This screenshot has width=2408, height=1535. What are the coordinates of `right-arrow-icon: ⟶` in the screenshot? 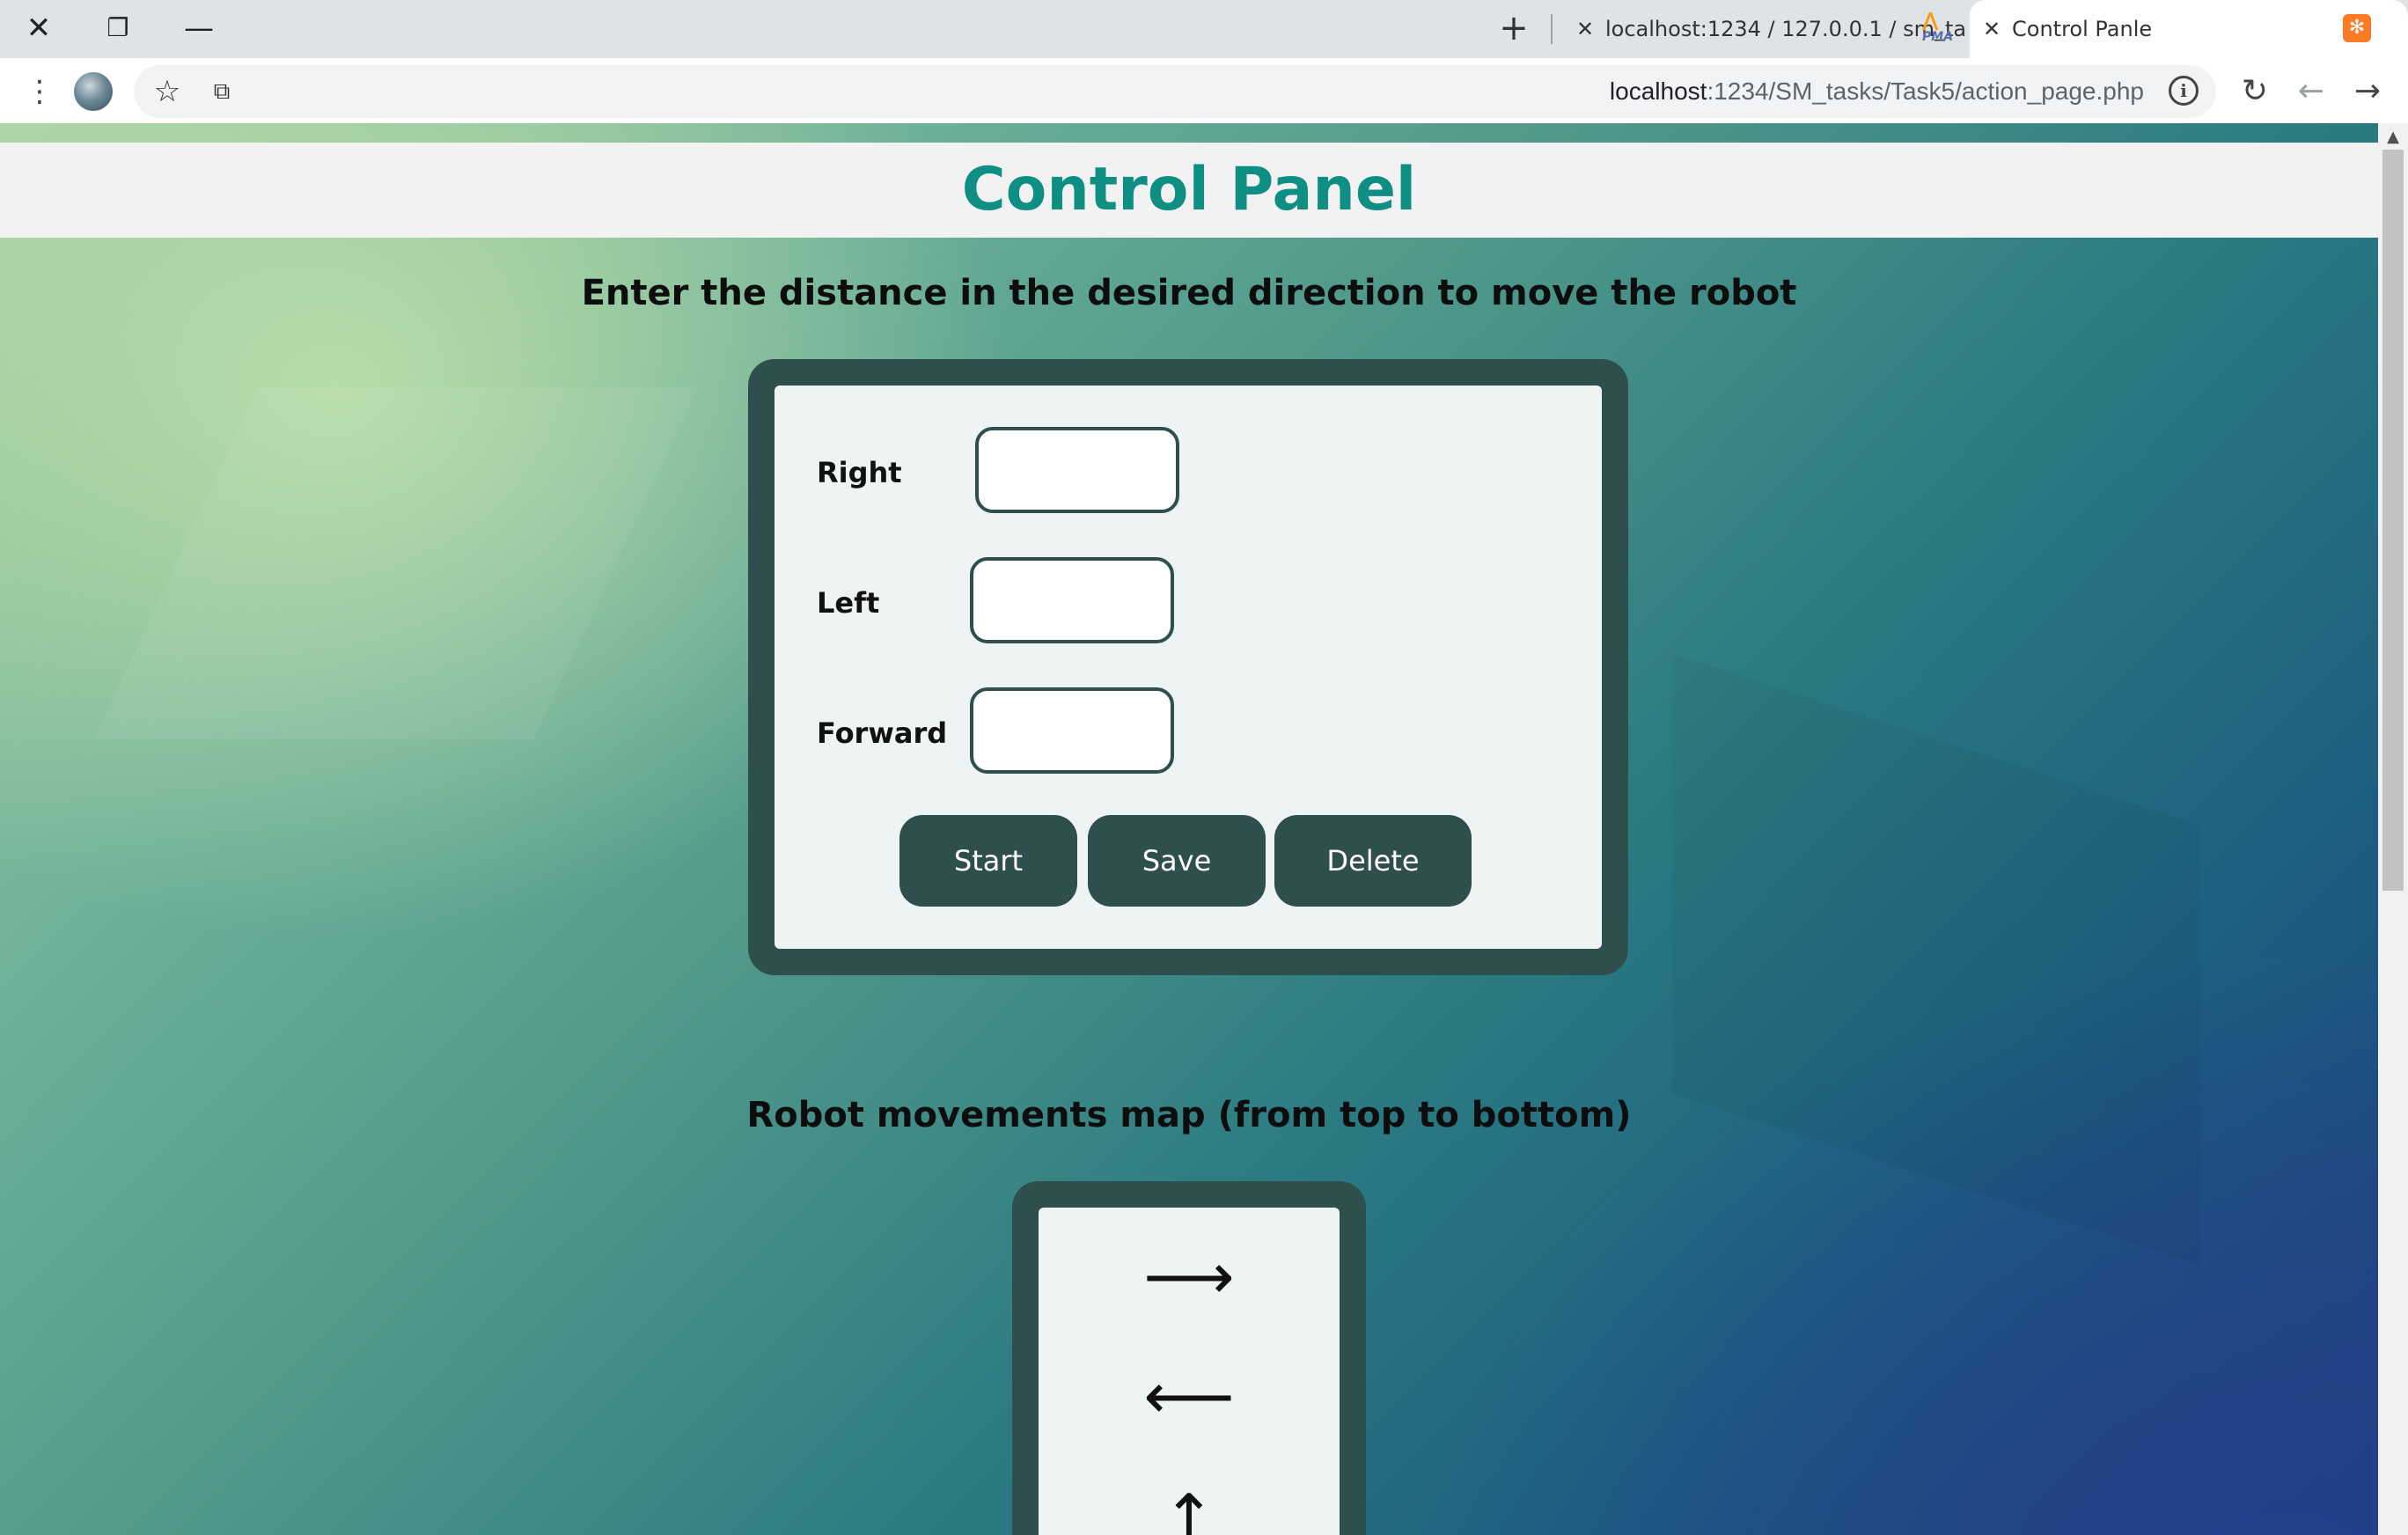 It's located at (1189, 1276).